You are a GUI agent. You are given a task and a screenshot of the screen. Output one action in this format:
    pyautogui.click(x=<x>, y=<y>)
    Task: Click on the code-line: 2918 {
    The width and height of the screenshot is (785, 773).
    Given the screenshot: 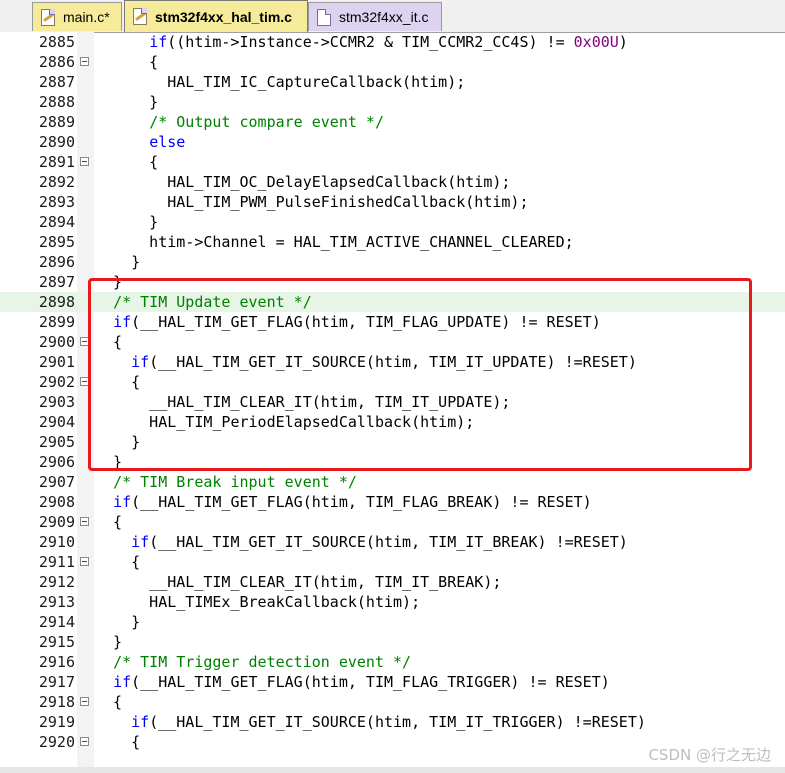 What is the action you would take?
    pyautogui.click(x=392, y=702)
    